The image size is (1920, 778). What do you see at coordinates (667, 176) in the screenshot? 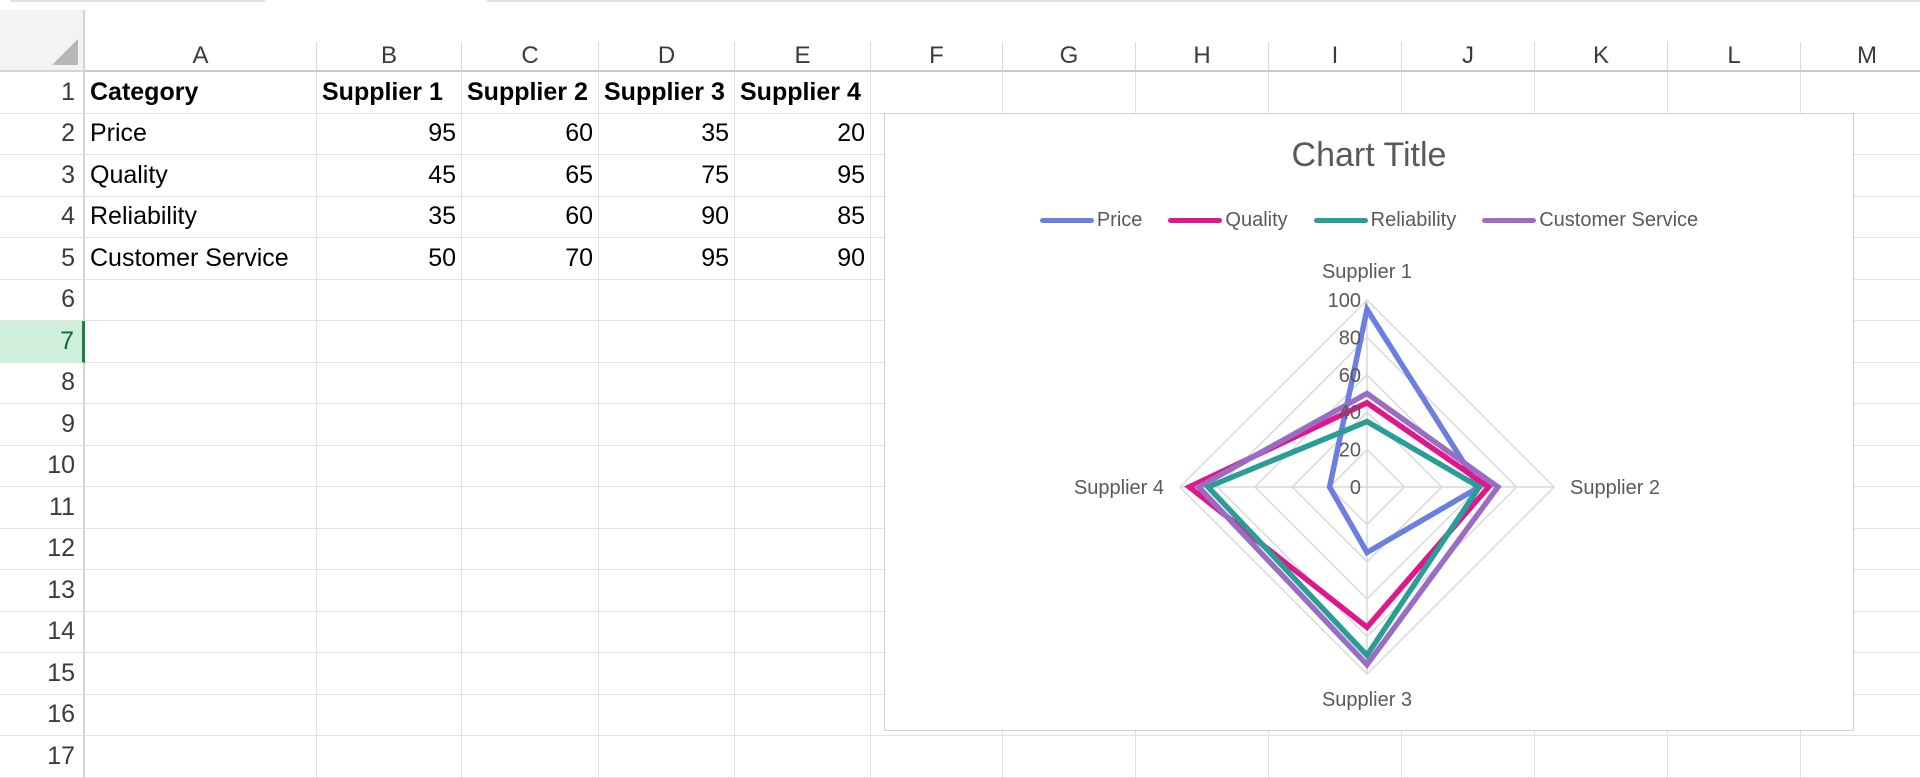
I see `cell-D3: 75` at bounding box center [667, 176].